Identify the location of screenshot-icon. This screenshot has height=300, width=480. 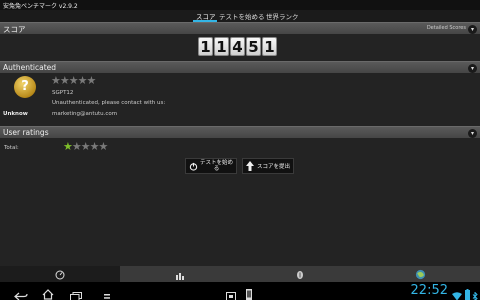
(231, 293).